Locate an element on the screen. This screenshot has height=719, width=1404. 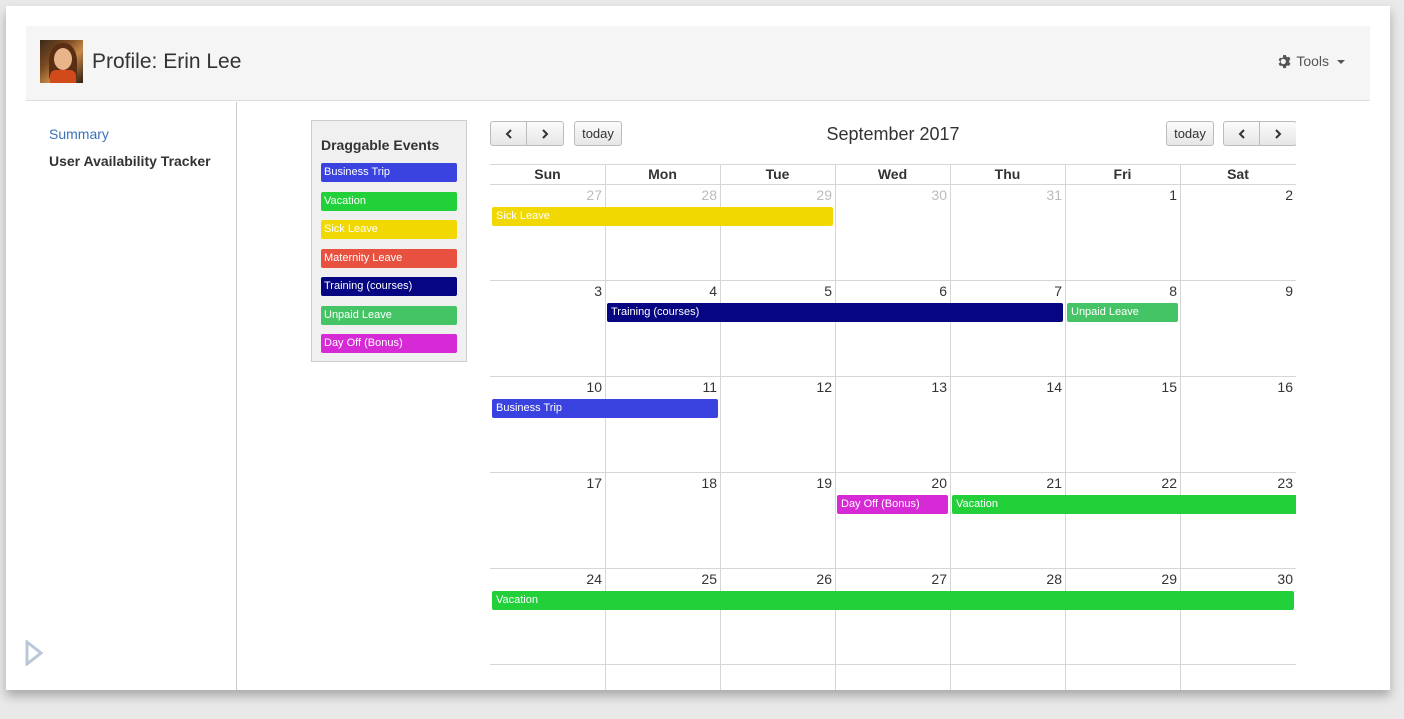
draggable-event-day-off-bonus: Day Off (Bonus) is located at coordinates (389, 343).